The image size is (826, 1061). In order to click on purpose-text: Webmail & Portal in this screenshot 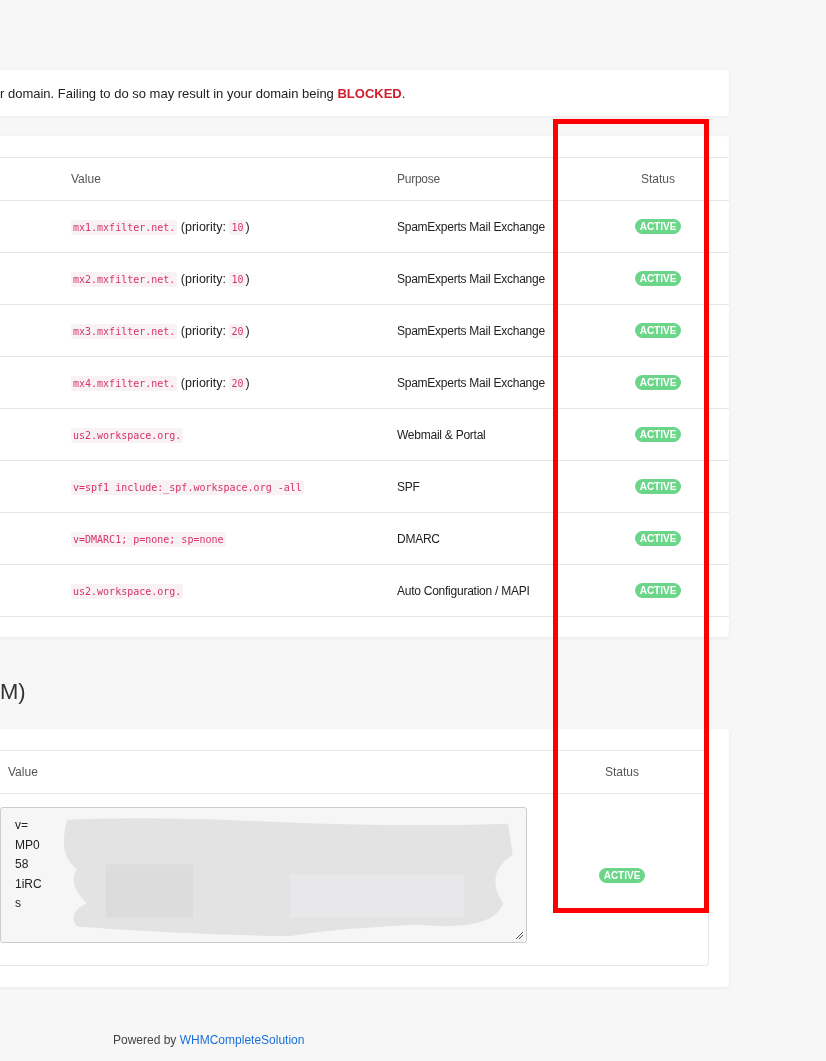, I will do `click(441, 434)`.